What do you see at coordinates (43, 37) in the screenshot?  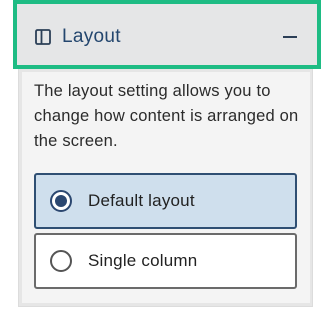 I see `columns-layout-icon` at bounding box center [43, 37].